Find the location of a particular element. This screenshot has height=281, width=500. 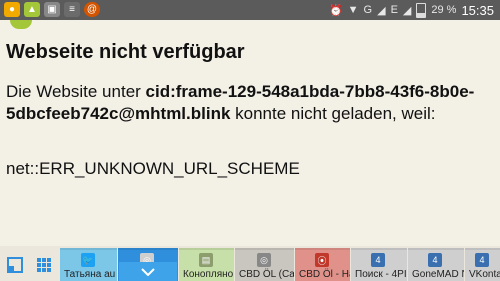

chevron-down-icon is located at coordinates (148, 271).